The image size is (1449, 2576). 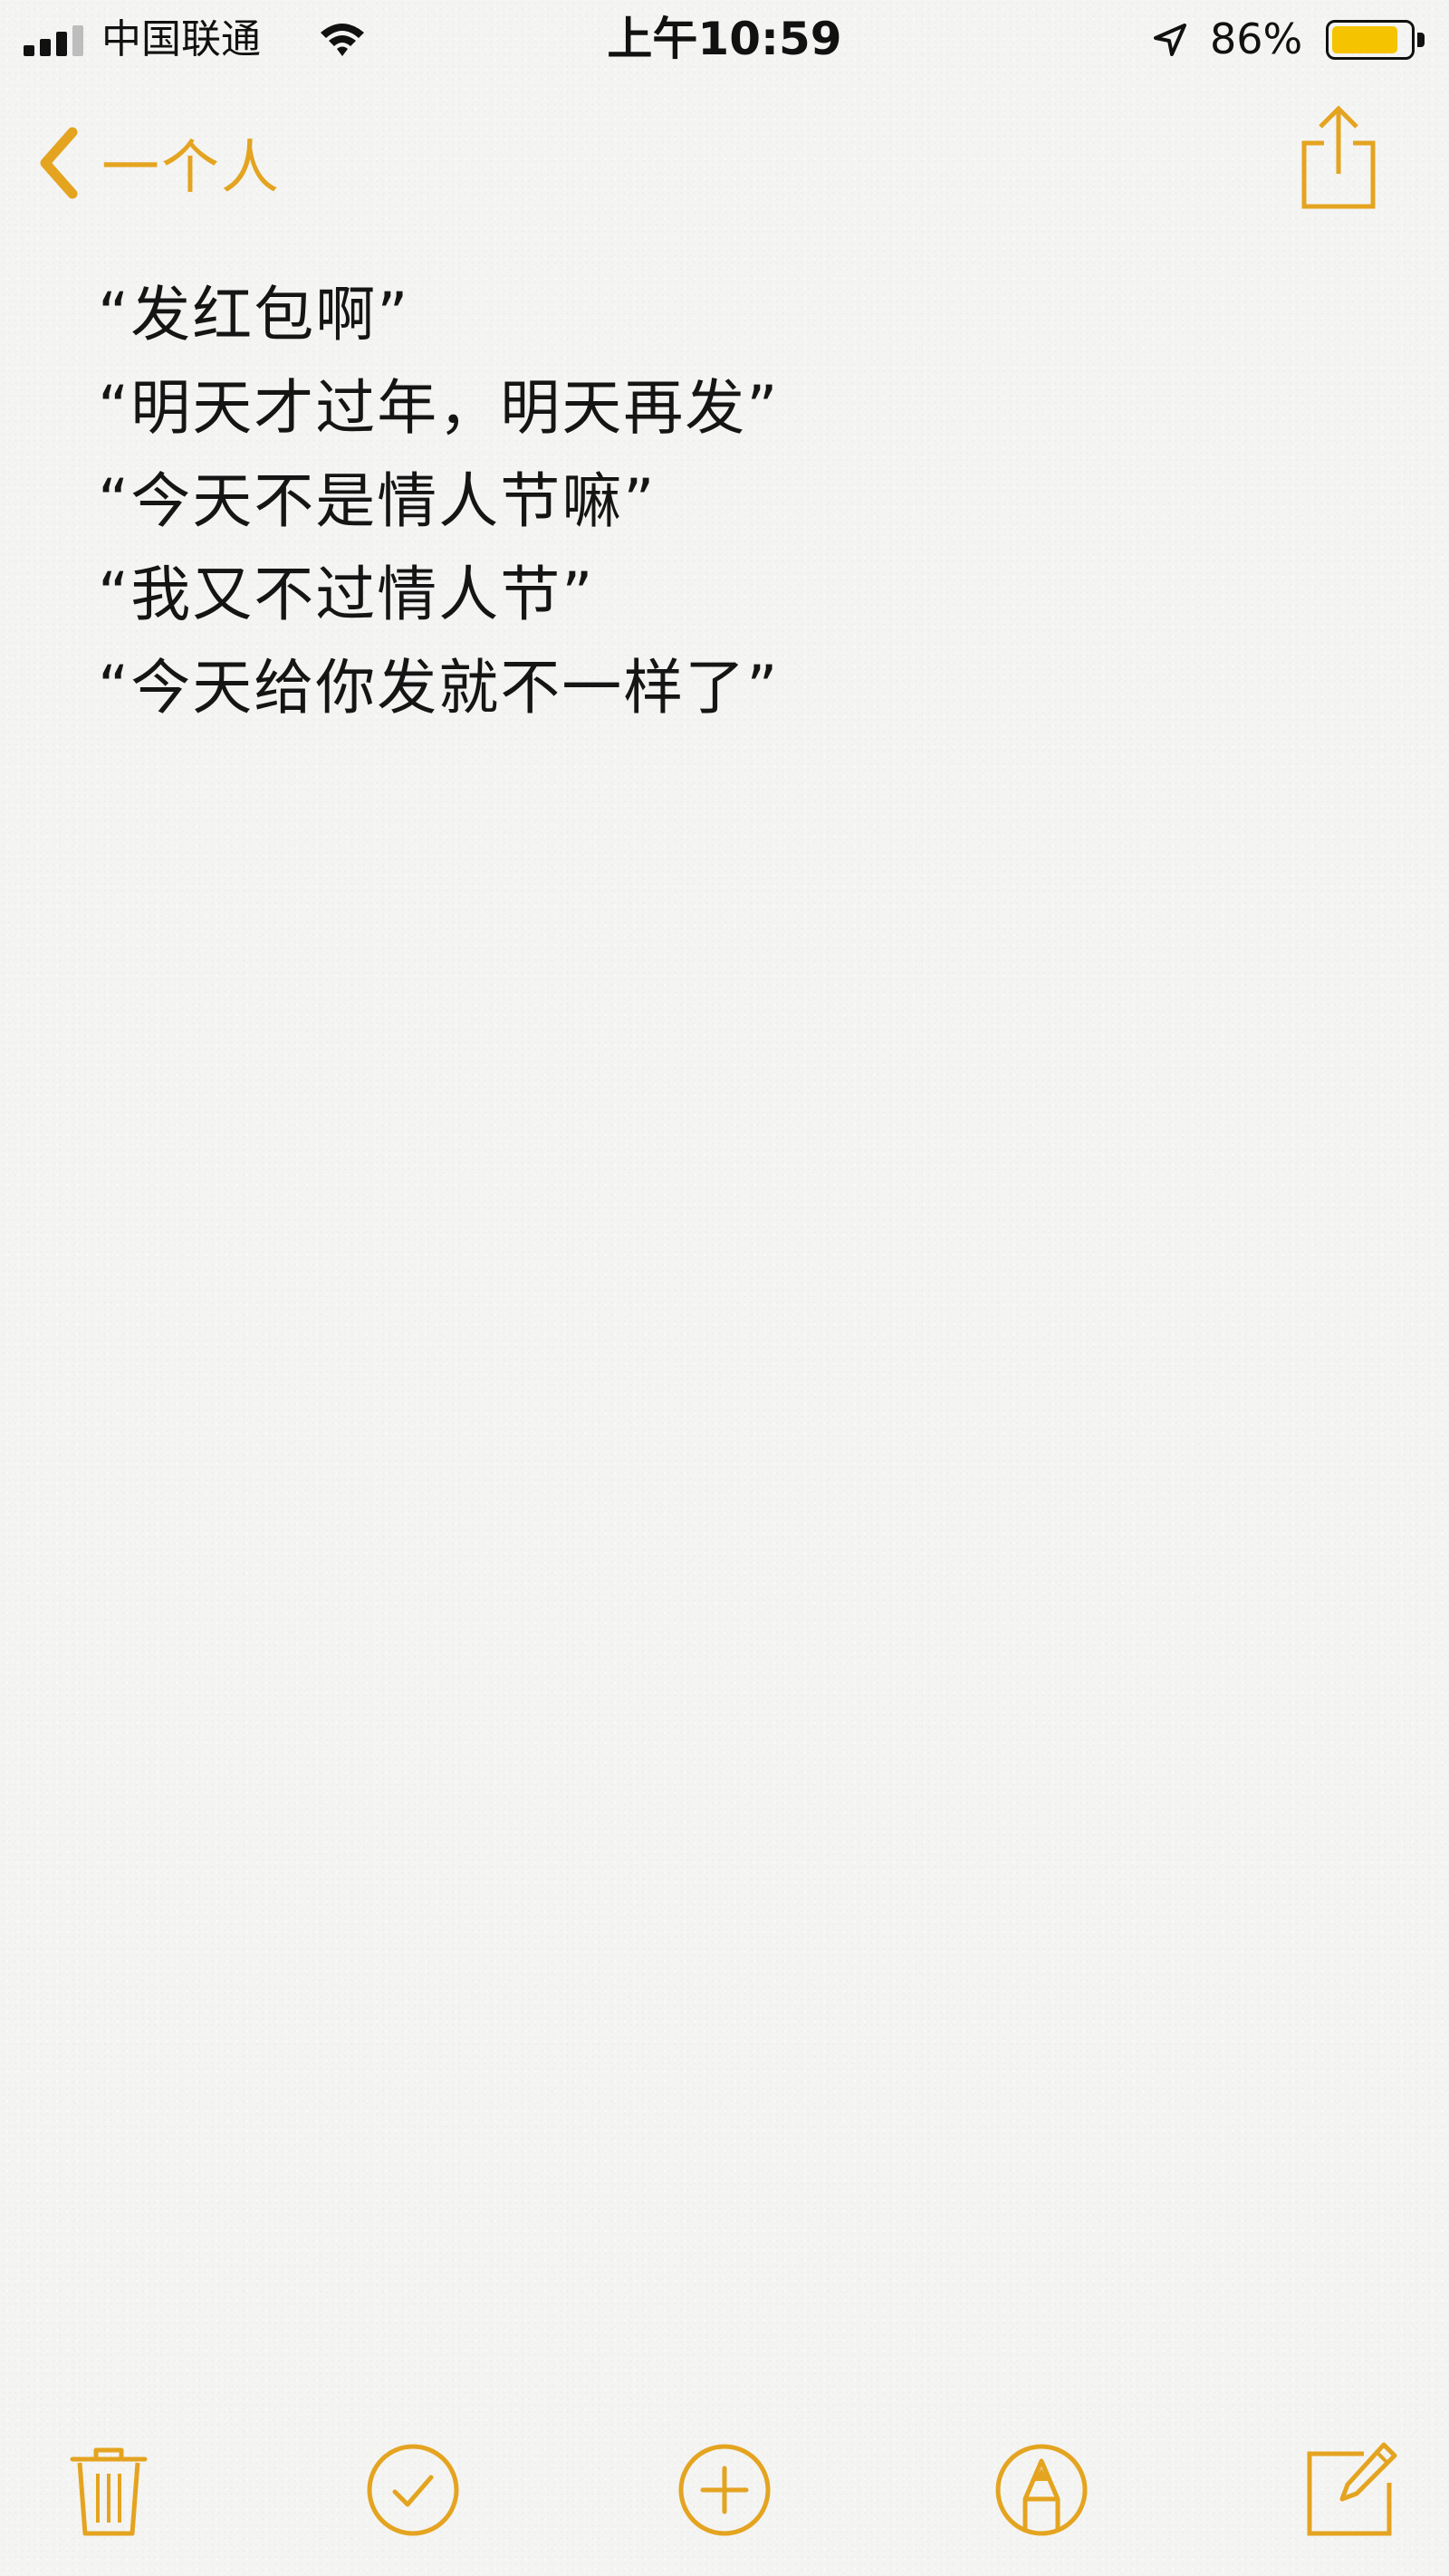 I want to click on checklist-button, so click(x=413, y=2490).